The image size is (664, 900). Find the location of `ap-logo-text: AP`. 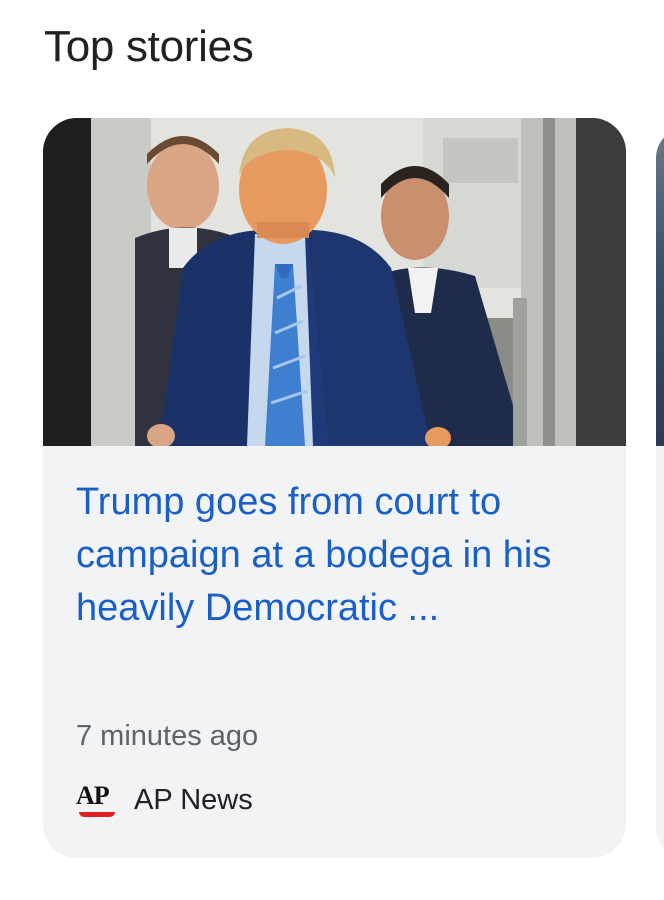

ap-logo-text: AP is located at coordinates (93, 795).